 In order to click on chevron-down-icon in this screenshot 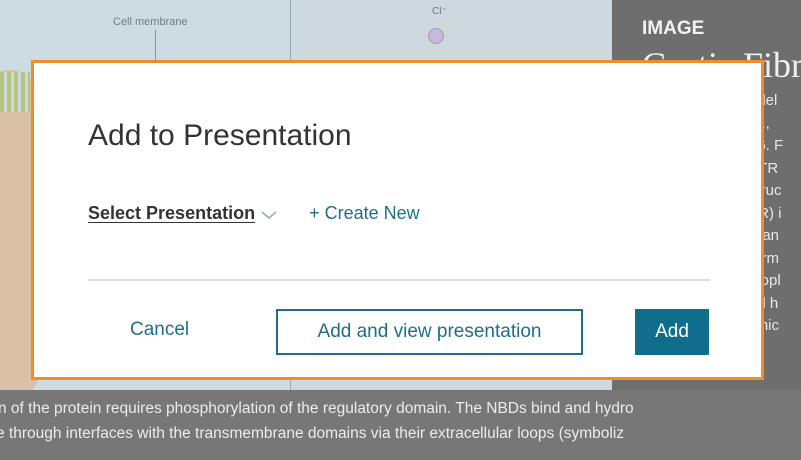, I will do `click(269, 214)`.